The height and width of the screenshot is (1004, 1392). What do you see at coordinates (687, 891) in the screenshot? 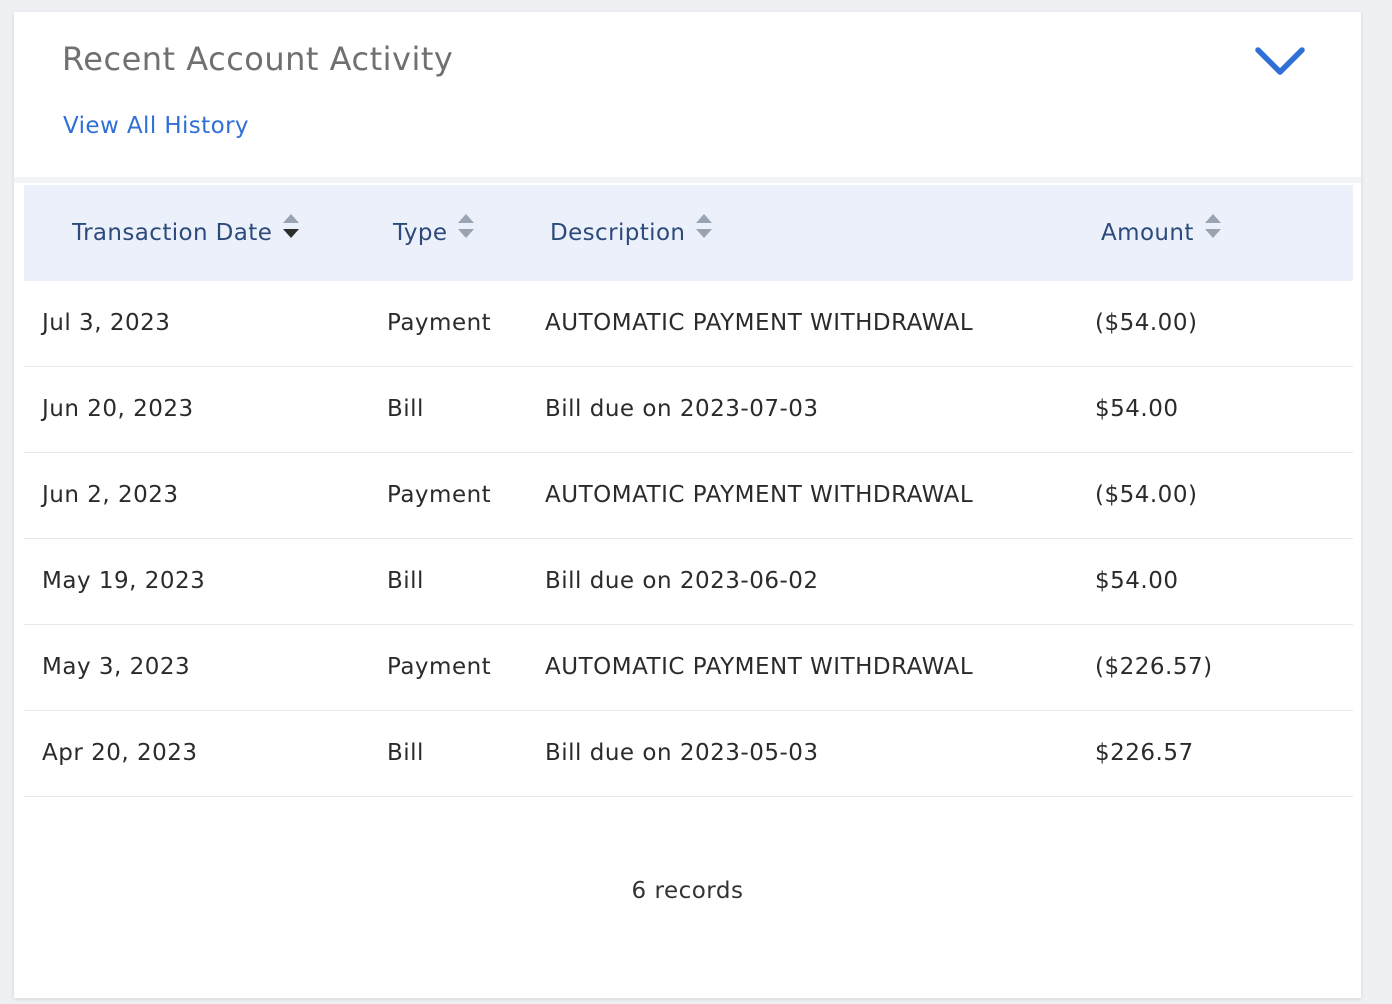
I see `records-count: 6 records` at bounding box center [687, 891].